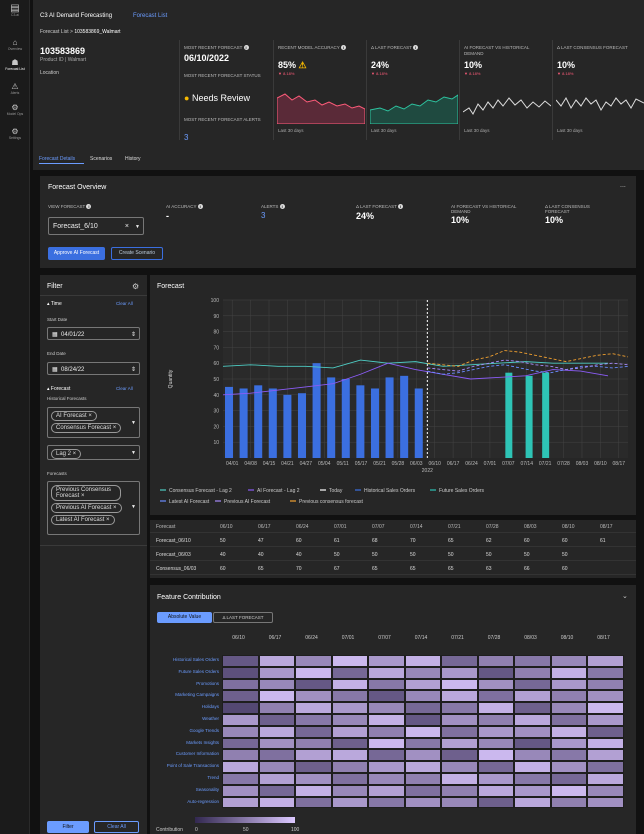  What do you see at coordinates (93, 333) in the screenshot?
I see `start-date-input: ▦ 04/01/22 ⇕` at bounding box center [93, 333].